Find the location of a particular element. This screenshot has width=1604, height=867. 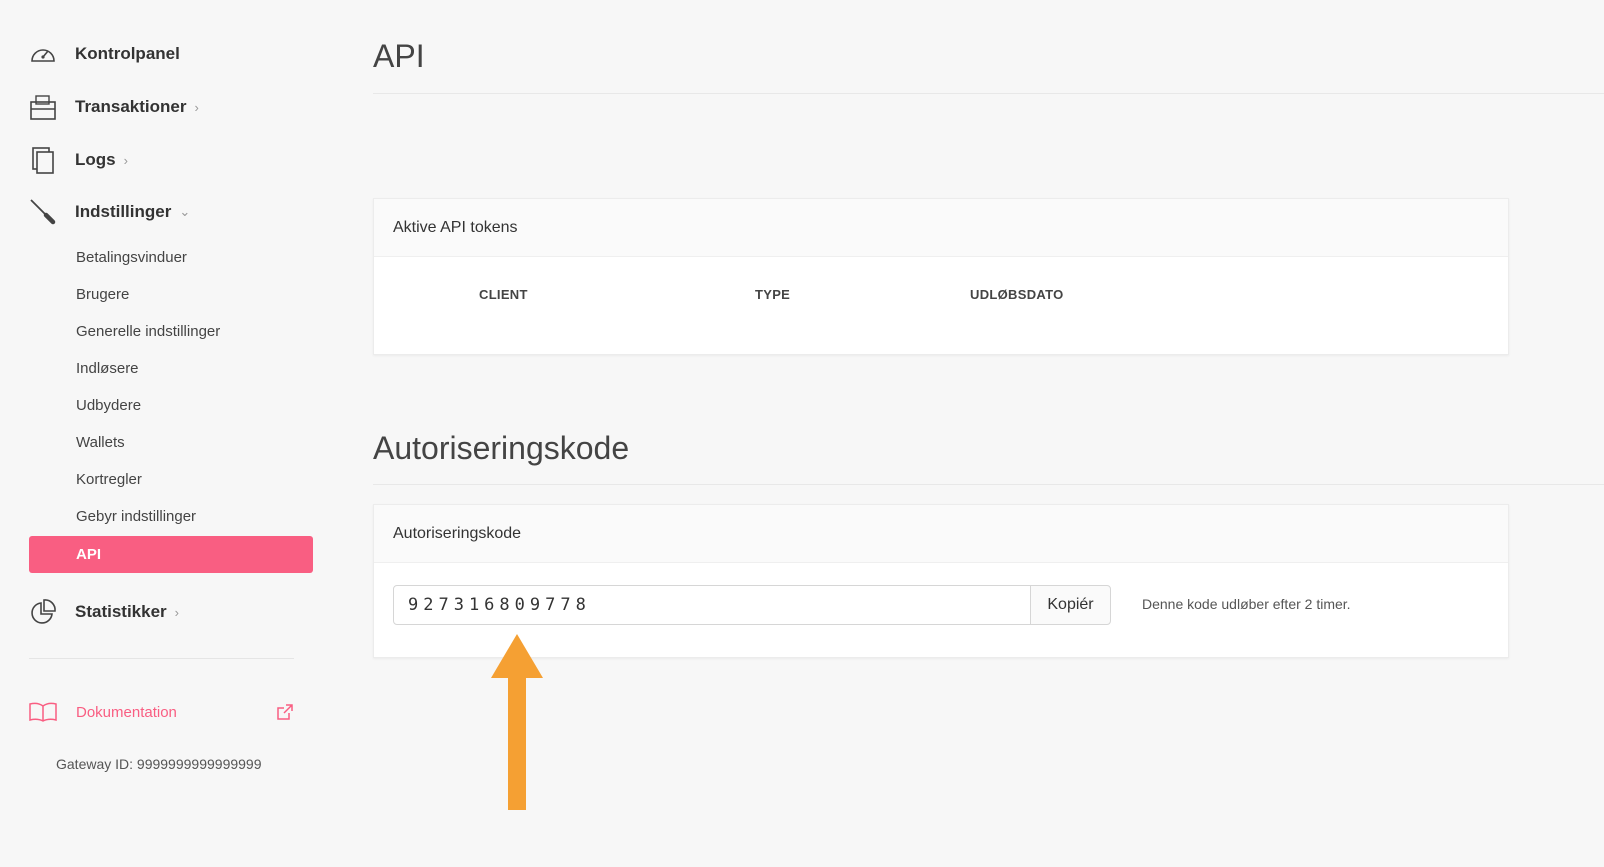

column-header-type: TYPE is located at coordinates (772, 294).